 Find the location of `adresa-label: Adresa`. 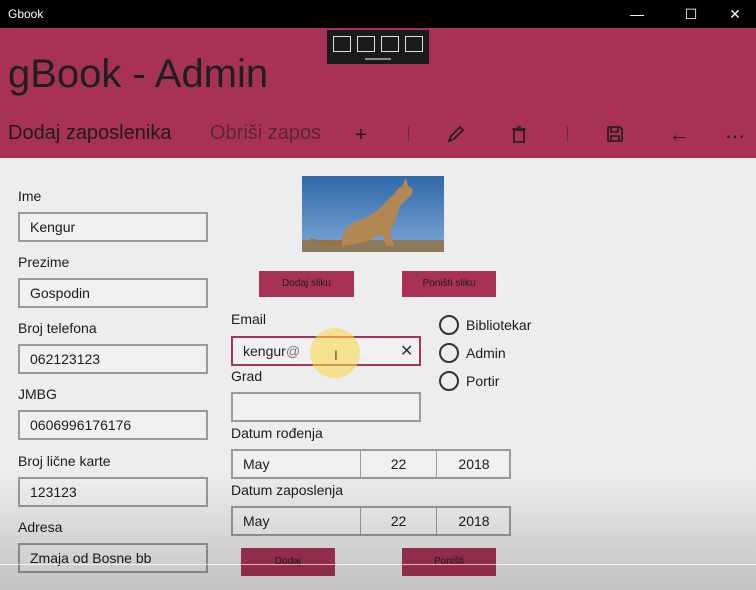

adresa-label: Adresa is located at coordinates (40, 527).